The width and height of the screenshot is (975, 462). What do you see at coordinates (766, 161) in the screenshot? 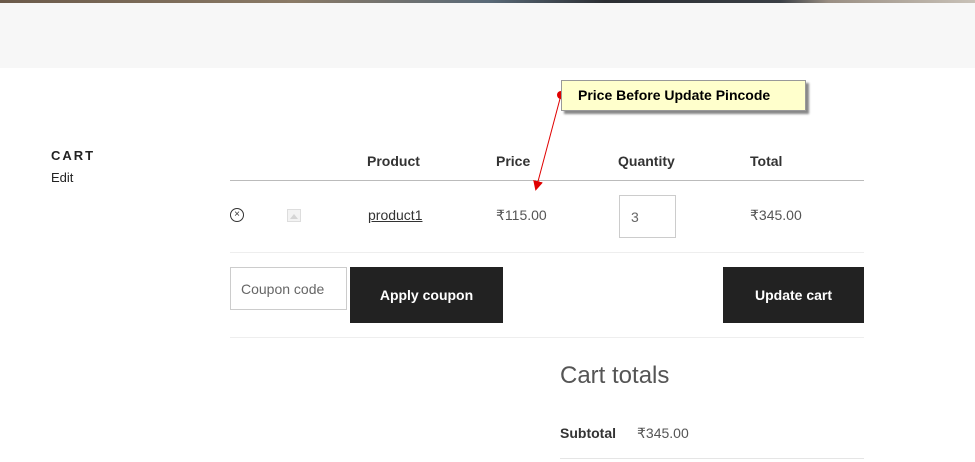
I see `header-total: Total` at bounding box center [766, 161].